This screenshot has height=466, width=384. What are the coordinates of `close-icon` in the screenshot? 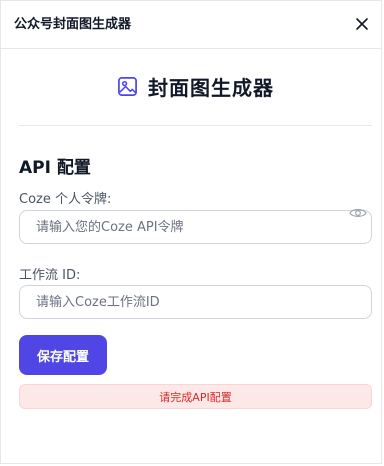 It's located at (362, 24).